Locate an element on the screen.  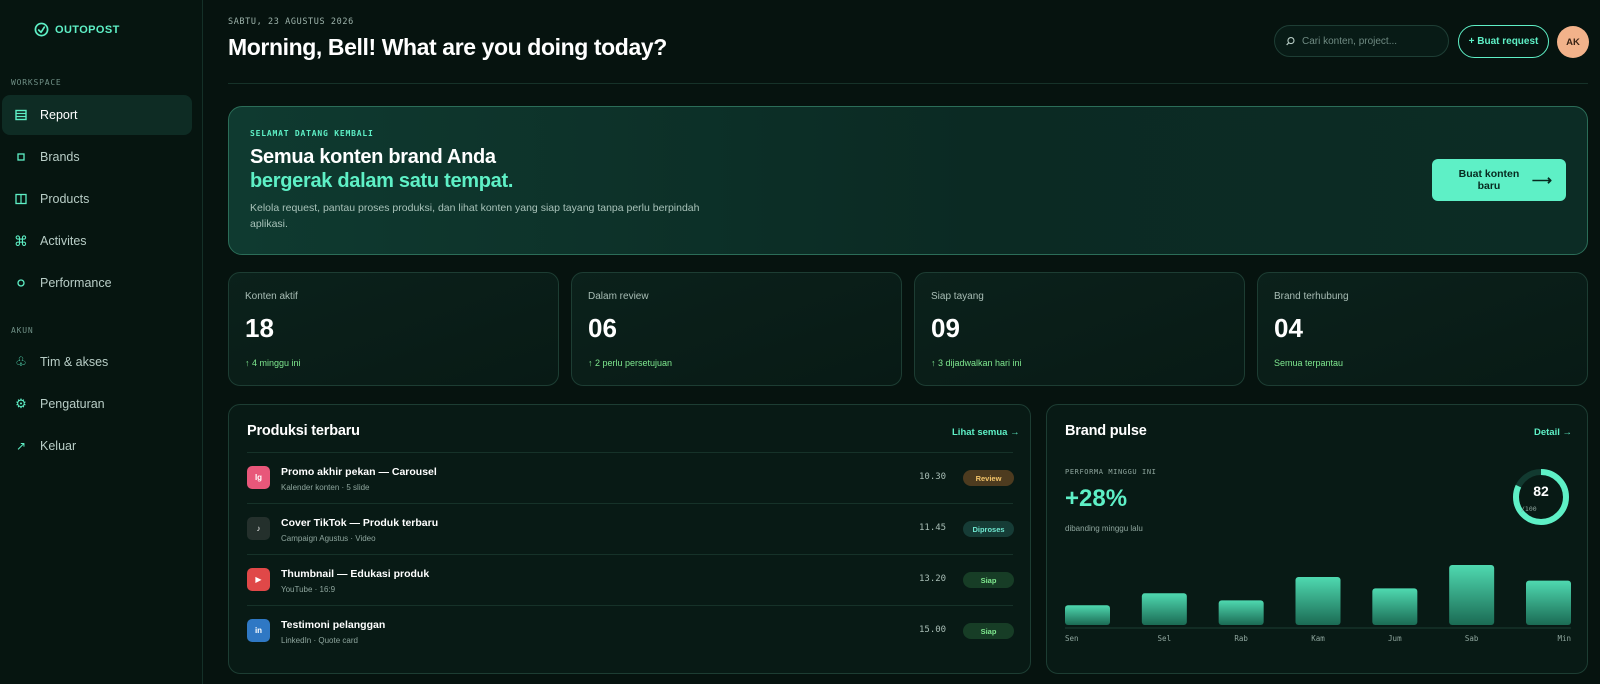
stat-note: ↑ 4 minggu ini is located at coordinates (273, 363).